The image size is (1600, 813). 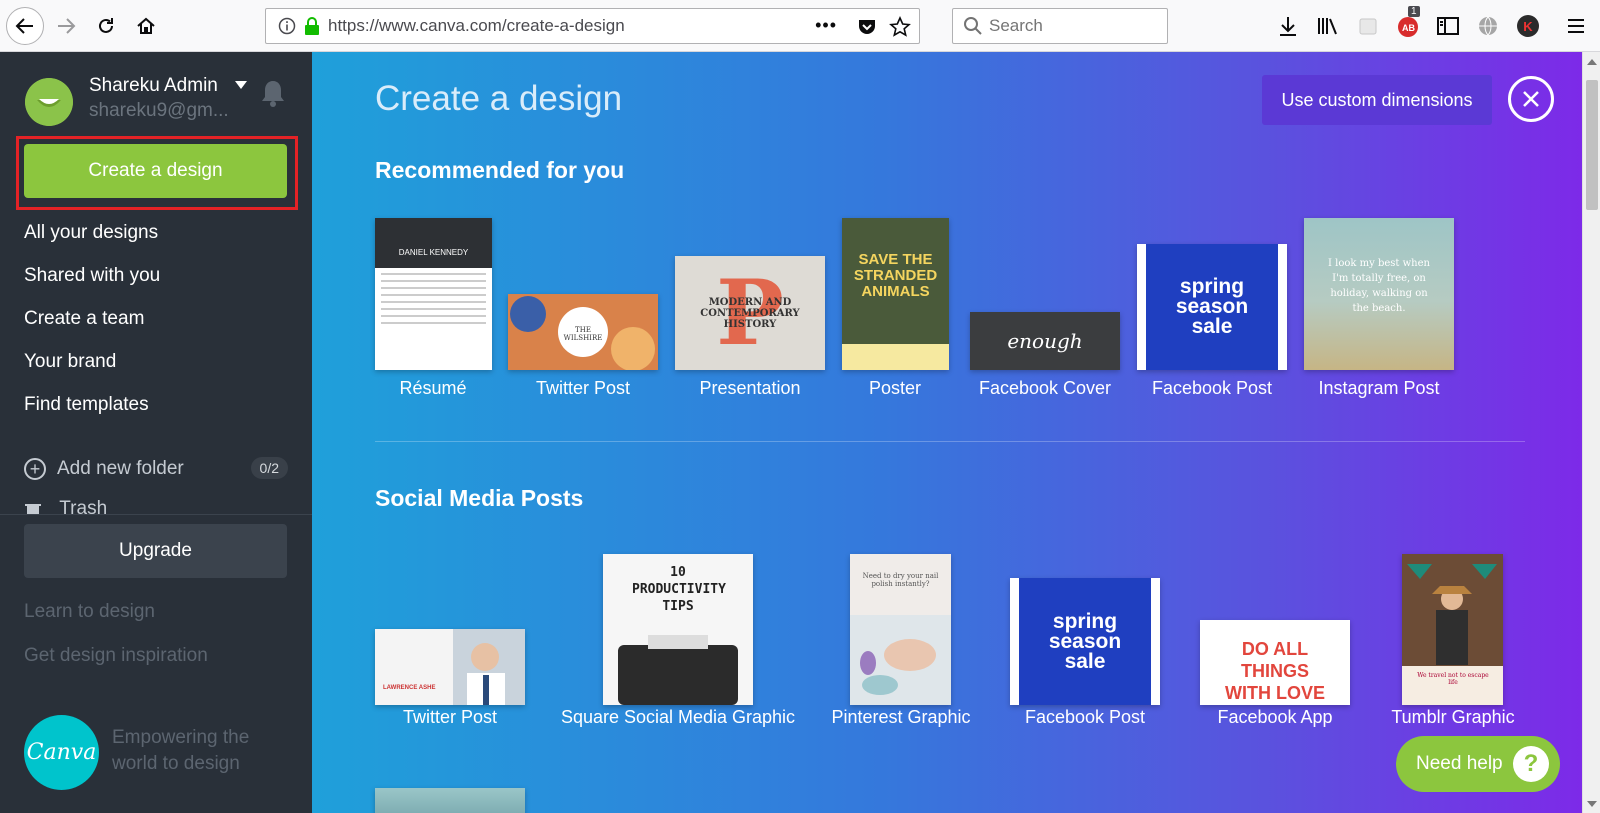 What do you see at coordinates (89, 612) in the screenshot?
I see `learn-link: Learn to design` at bounding box center [89, 612].